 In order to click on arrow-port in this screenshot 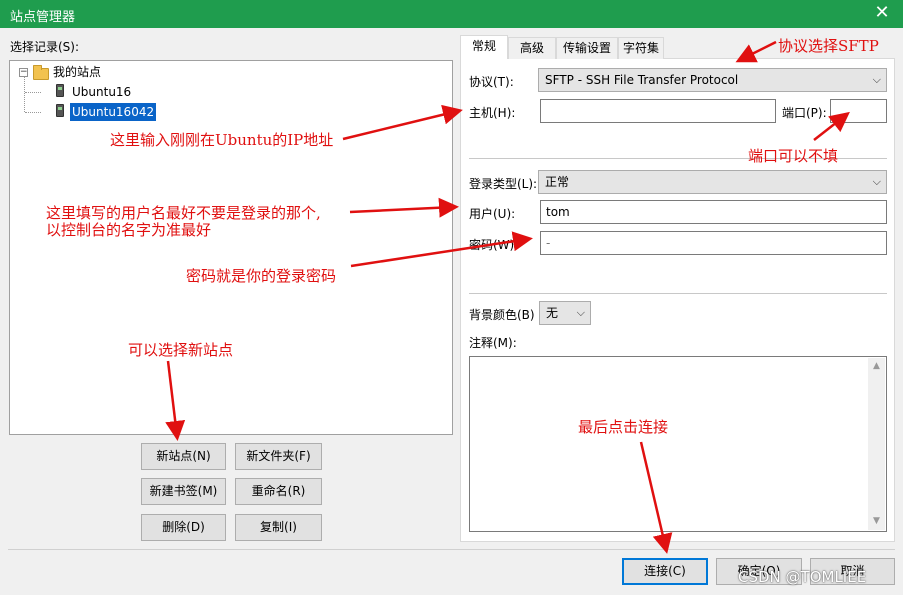, I will do `click(831, 126)`.